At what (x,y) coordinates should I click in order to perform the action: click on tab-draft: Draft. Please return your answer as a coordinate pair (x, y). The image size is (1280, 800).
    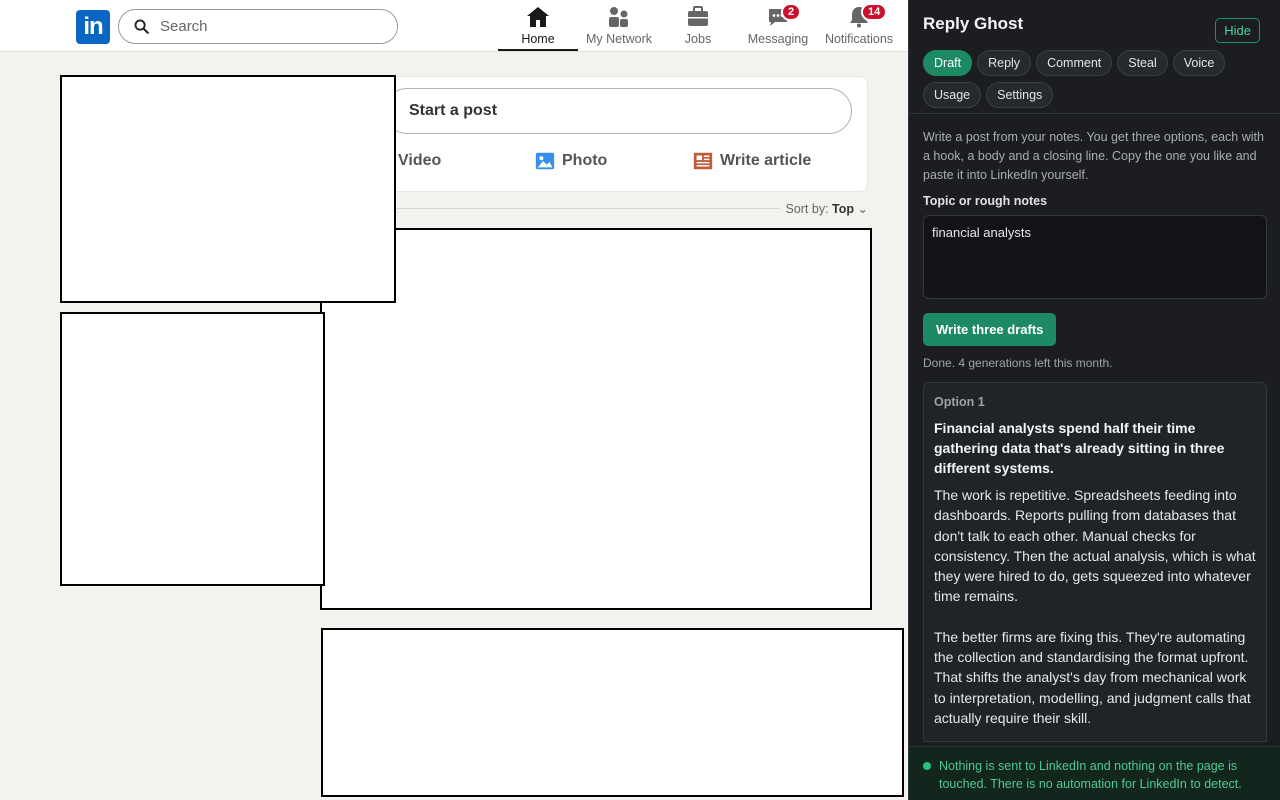
    Looking at the image, I should click on (948, 63).